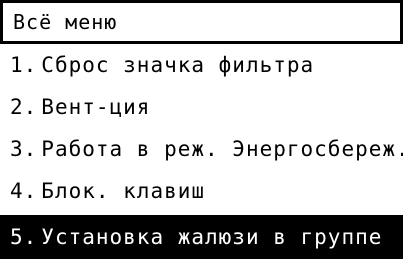 This screenshot has width=403, height=259. I want to click on menu-item-number: 4., so click(24, 191).